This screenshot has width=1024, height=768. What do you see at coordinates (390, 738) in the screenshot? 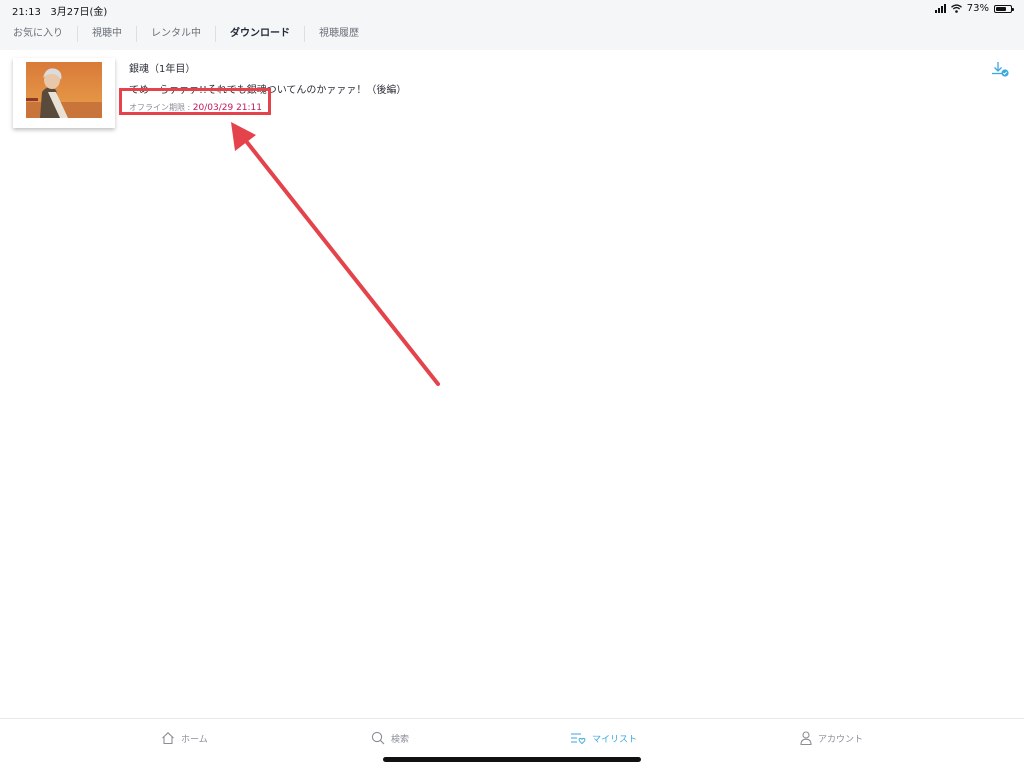
I see `nav-search: 検索` at bounding box center [390, 738].